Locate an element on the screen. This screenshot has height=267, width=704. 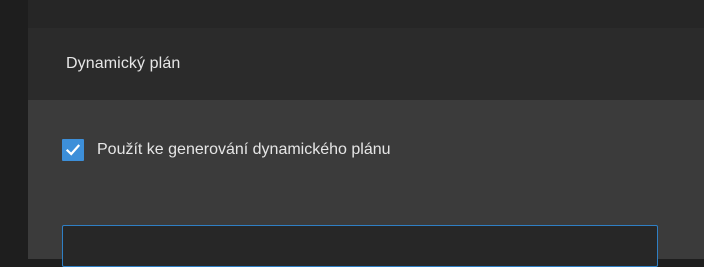
section-title: Dynamický plán is located at coordinates (123, 63).